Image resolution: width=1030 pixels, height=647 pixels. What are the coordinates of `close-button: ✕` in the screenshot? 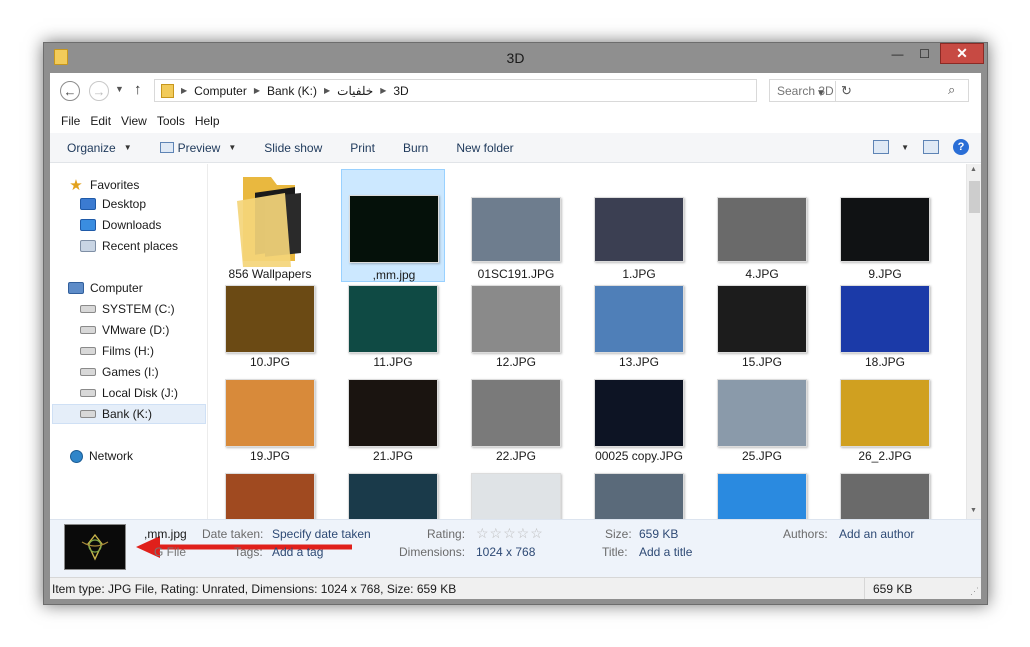 It's located at (962, 53).